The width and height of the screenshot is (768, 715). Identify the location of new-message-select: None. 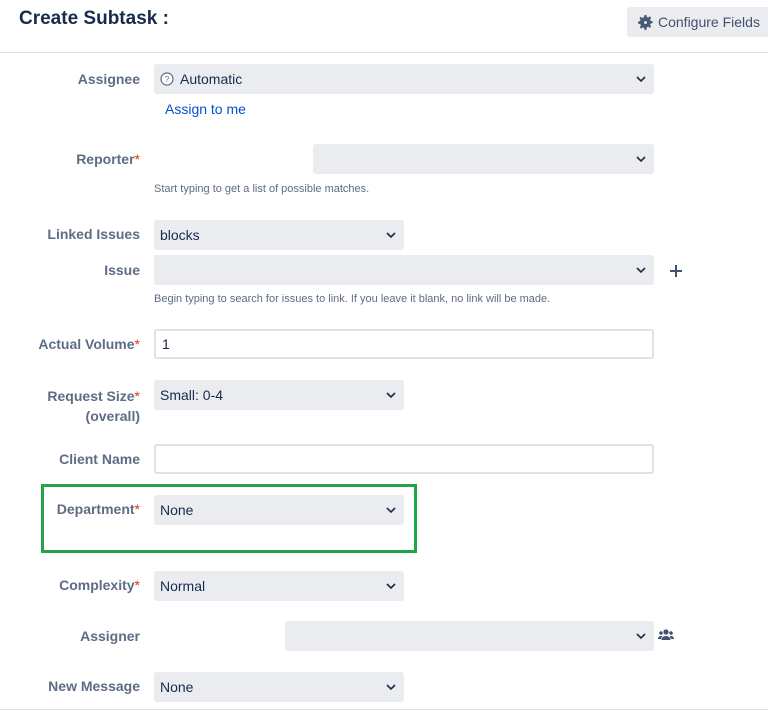
(279, 687).